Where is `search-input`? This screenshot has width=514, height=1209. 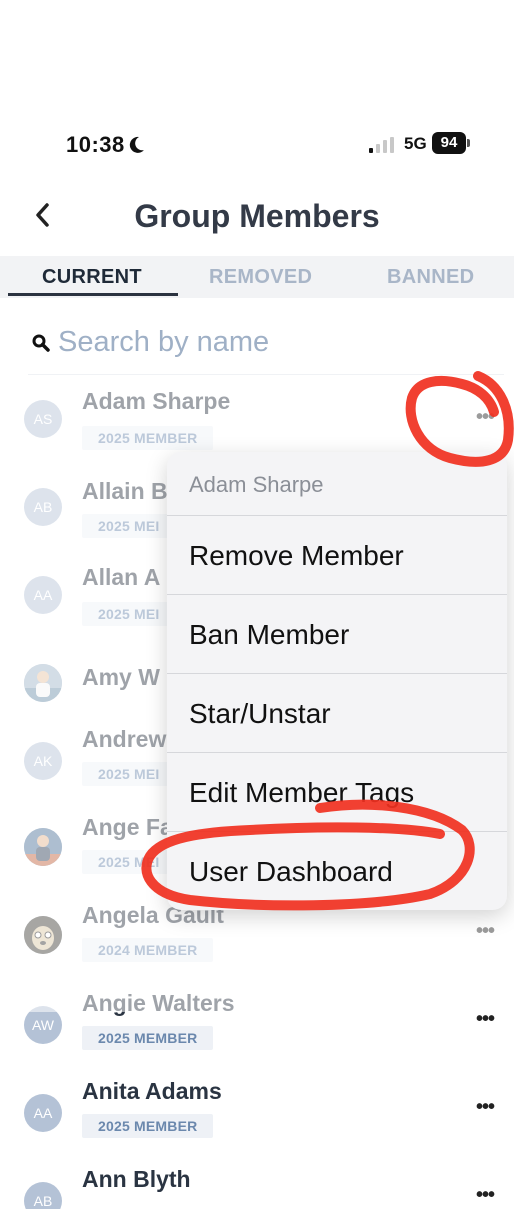
search-input is located at coordinates (273, 342).